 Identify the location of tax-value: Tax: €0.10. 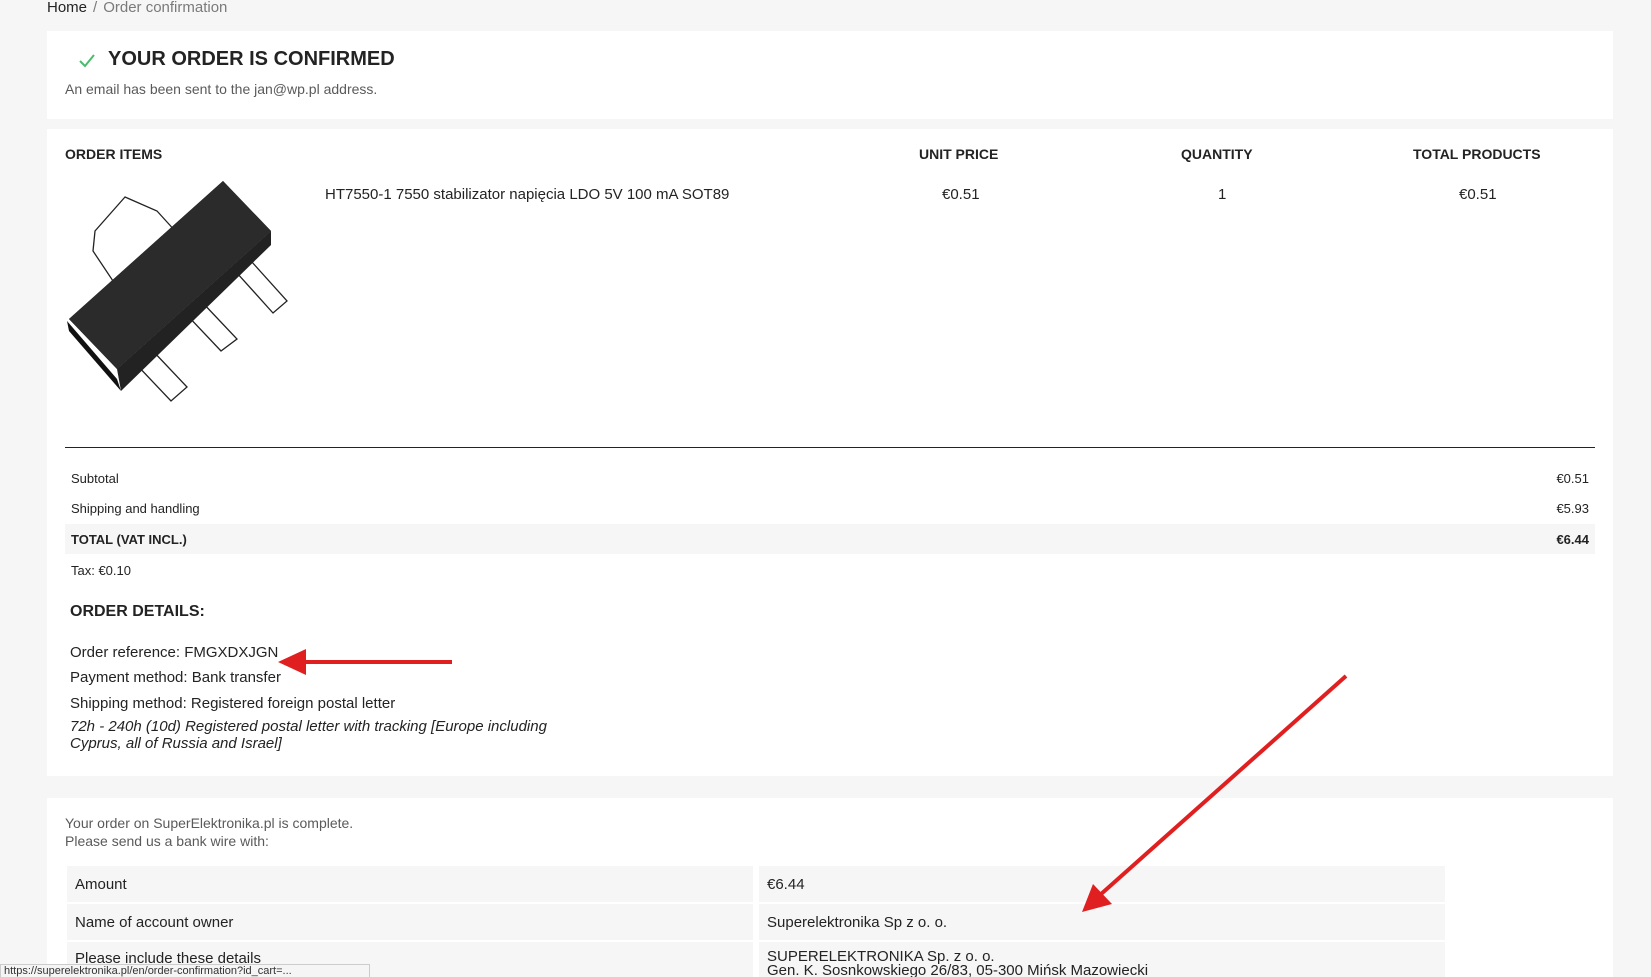
(101, 570).